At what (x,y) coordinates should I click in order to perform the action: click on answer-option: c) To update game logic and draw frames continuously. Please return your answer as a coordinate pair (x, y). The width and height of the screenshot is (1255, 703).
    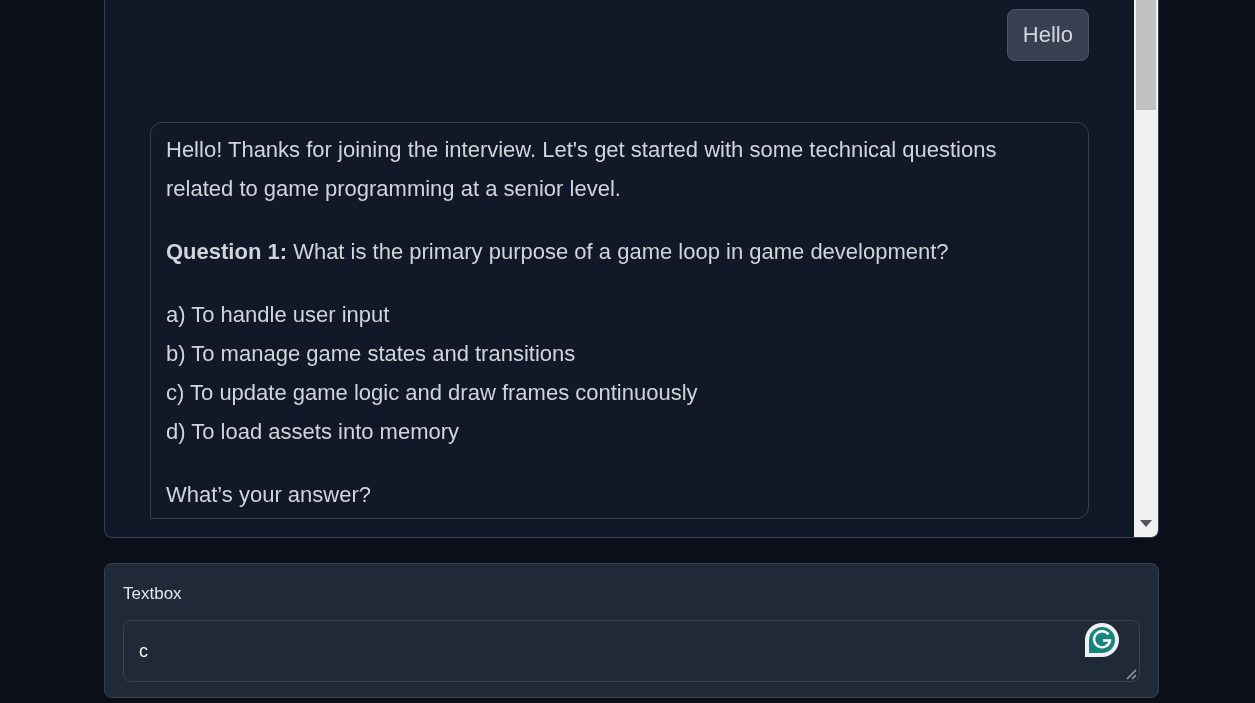
    Looking at the image, I should click on (607, 392).